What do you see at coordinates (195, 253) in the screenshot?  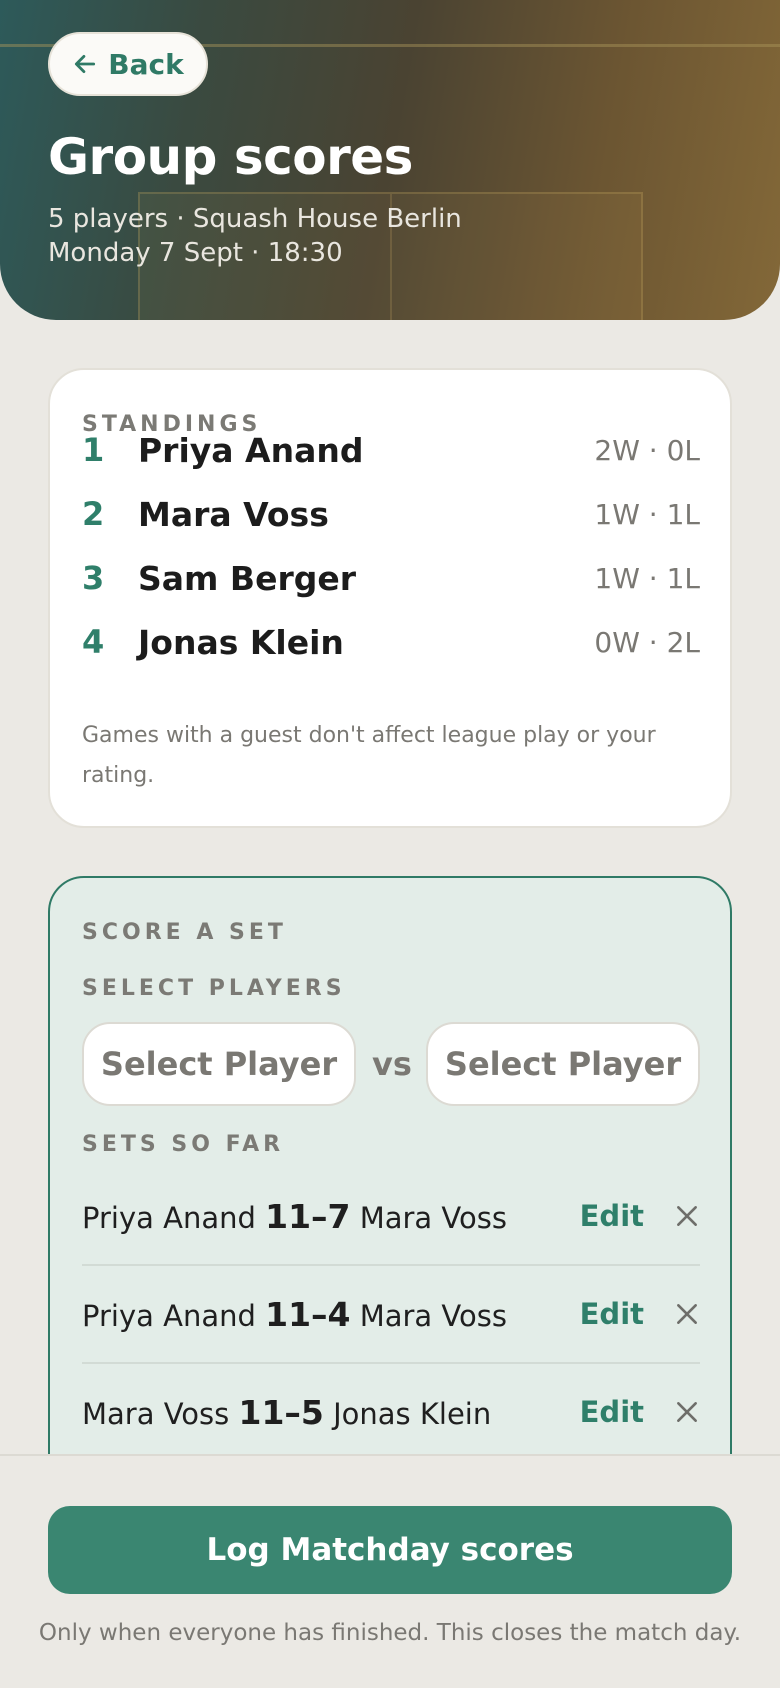 I see `page-subtitle-datetime: Monday 7 Sept · 18:30` at bounding box center [195, 253].